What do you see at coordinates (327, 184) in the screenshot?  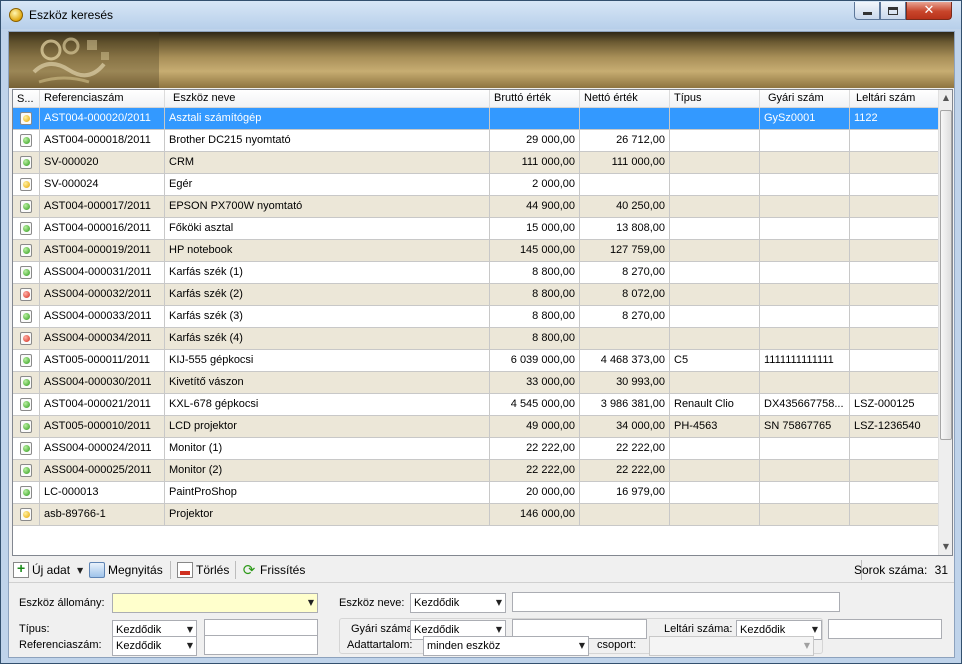 I see `cell-name: Egér` at bounding box center [327, 184].